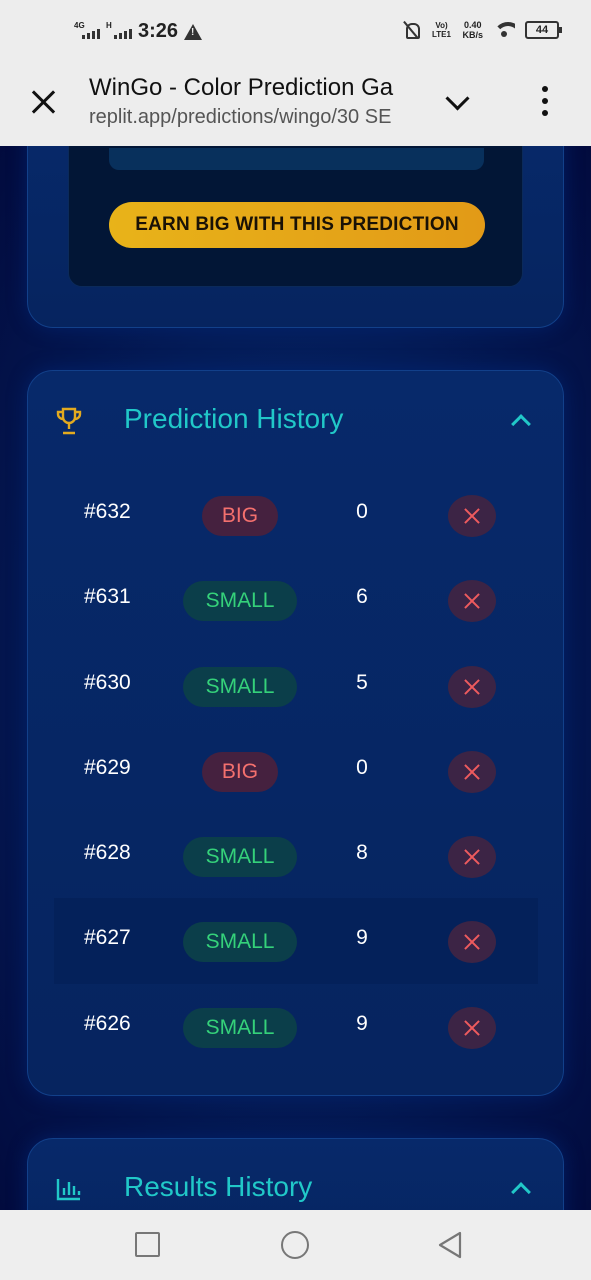  Describe the element at coordinates (107, 1023) in the screenshot. I see `period-id: #626` at that location.